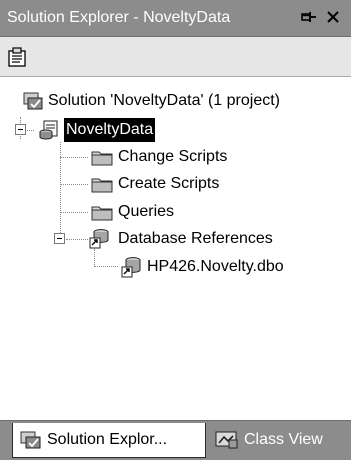 The width and height of the screenshot is (351, 460). Describe the element at coordinates (110, 130) in the screenshot. I see `tree-node-label: NoveltyData` at that location.